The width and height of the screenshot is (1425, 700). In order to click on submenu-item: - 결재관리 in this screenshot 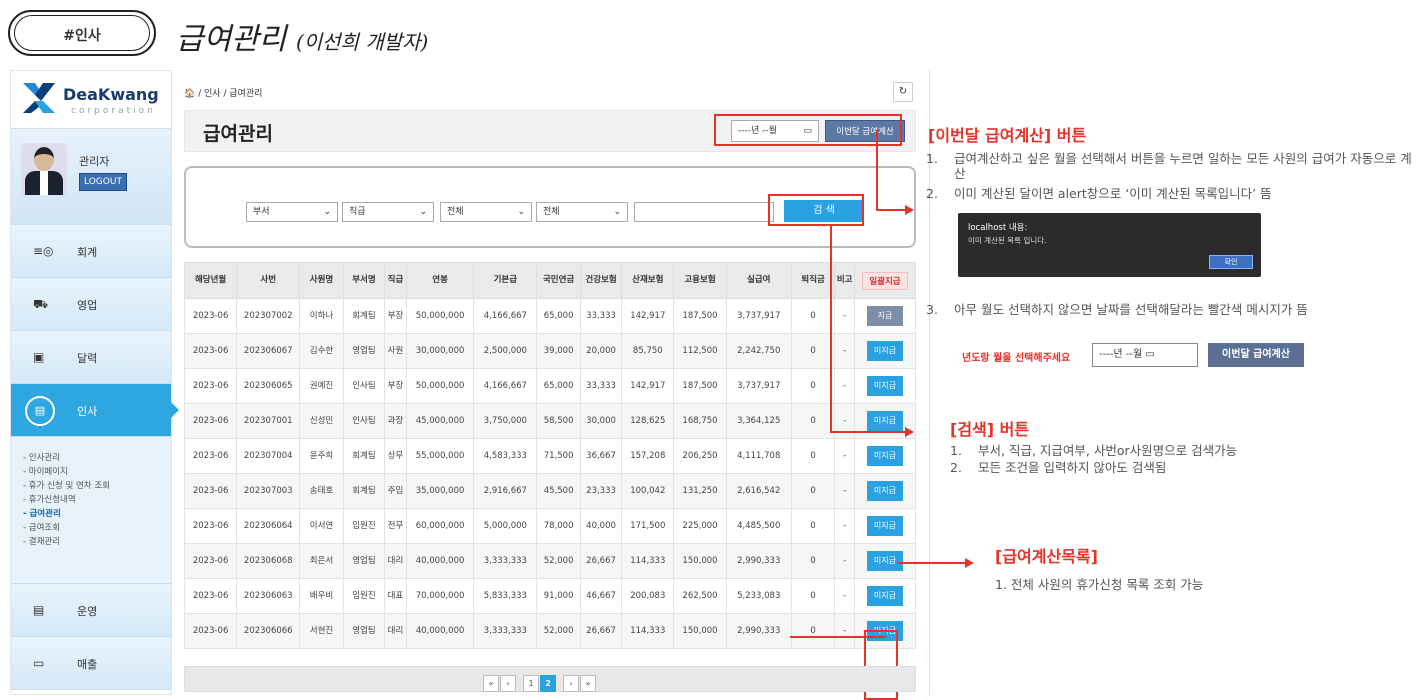, I will do `click(97, 542)`.